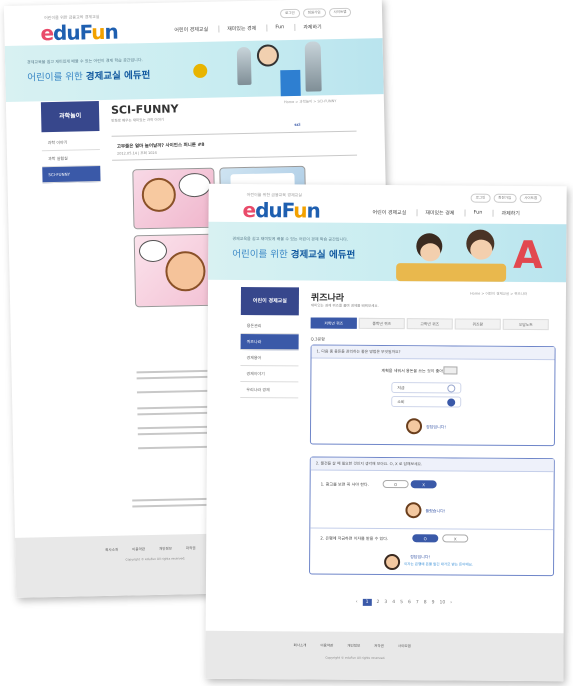  I want to click on page-number: 2, so click(377, 602).